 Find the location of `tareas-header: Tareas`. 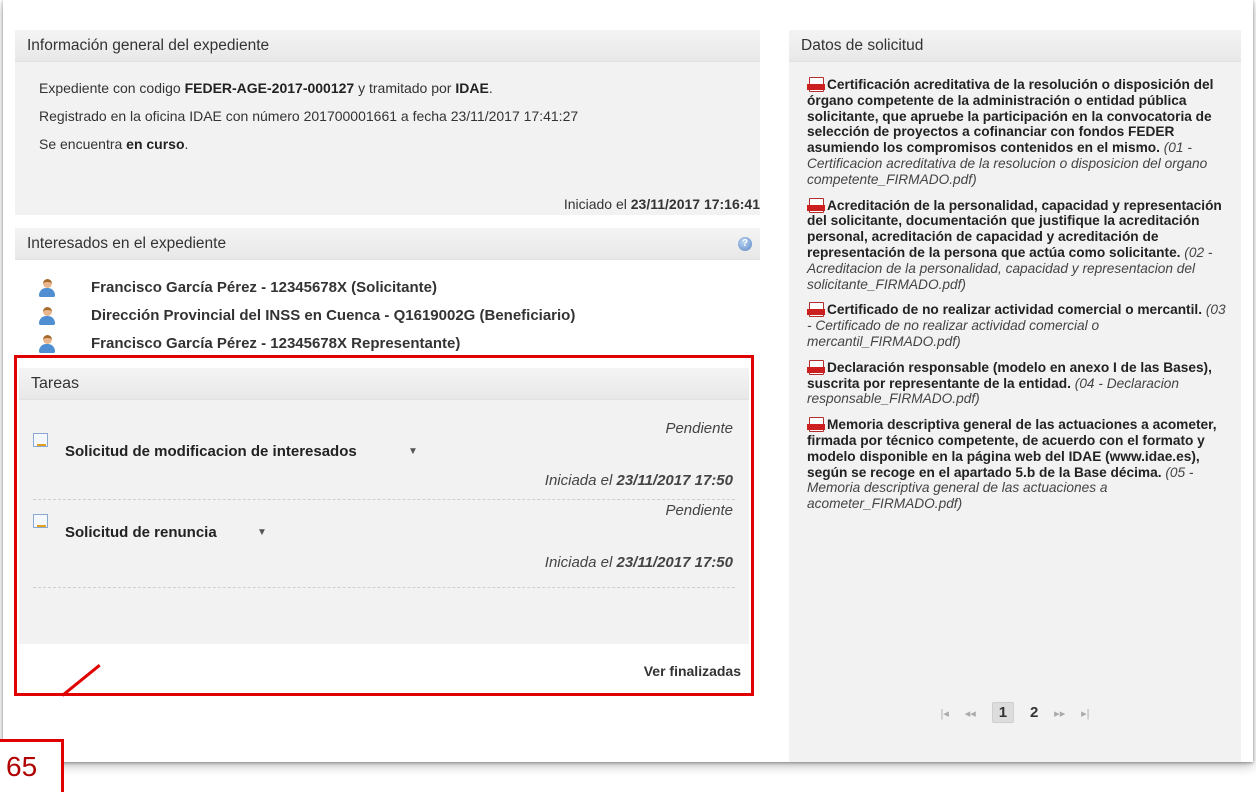

tareas-header: Tareas is located at coordinates (384, 384).